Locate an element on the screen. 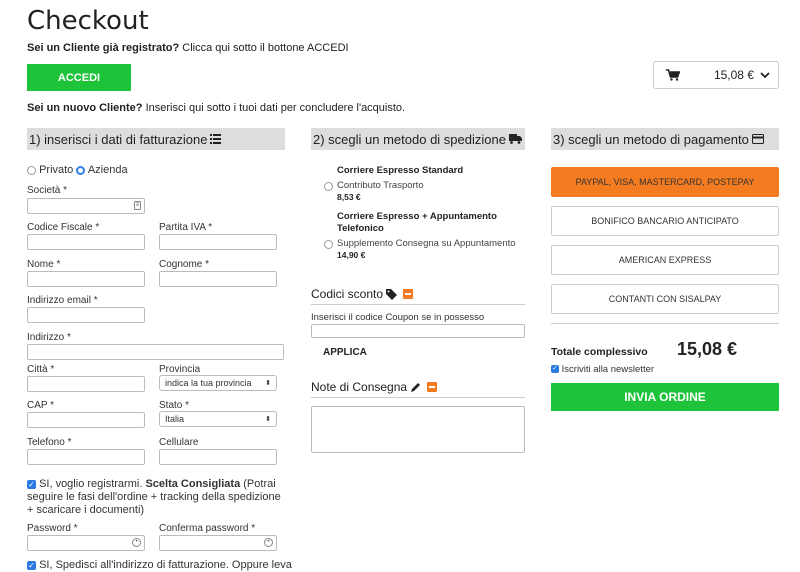  surname-field is located at coordinates (218, 279).